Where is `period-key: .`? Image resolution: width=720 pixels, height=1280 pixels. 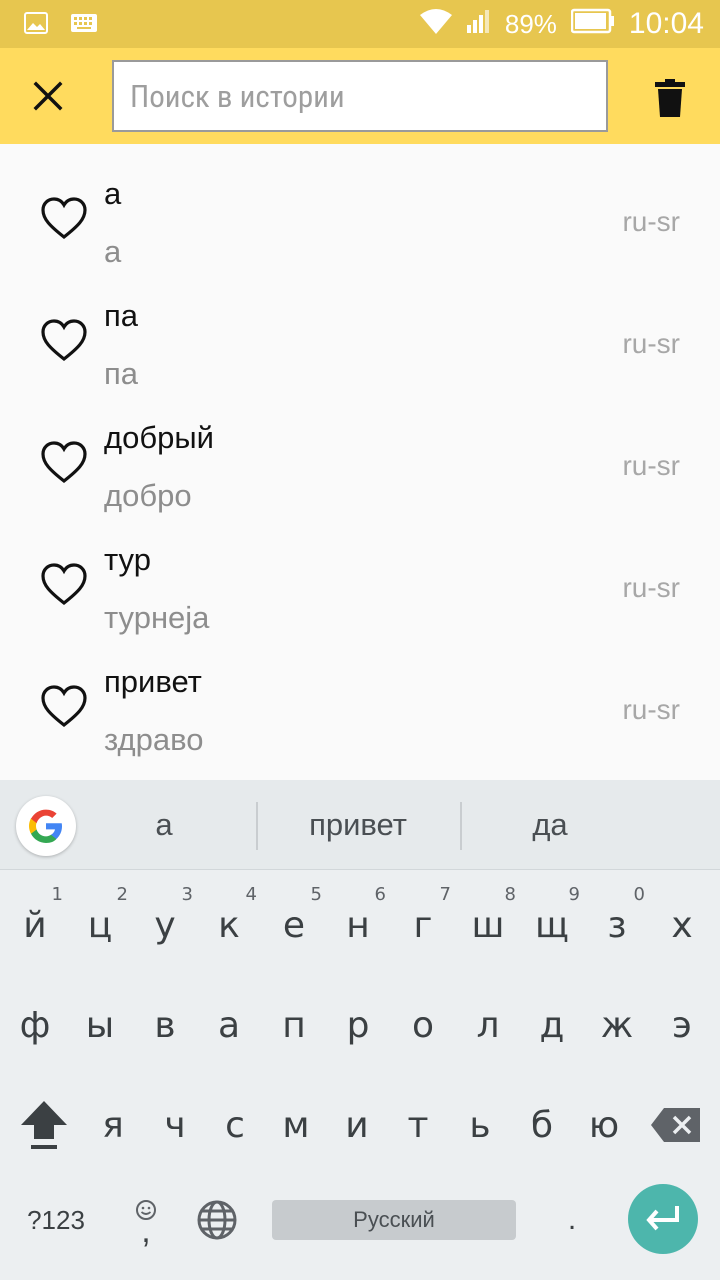
period-key: . is located at coordinates (572, 1220).